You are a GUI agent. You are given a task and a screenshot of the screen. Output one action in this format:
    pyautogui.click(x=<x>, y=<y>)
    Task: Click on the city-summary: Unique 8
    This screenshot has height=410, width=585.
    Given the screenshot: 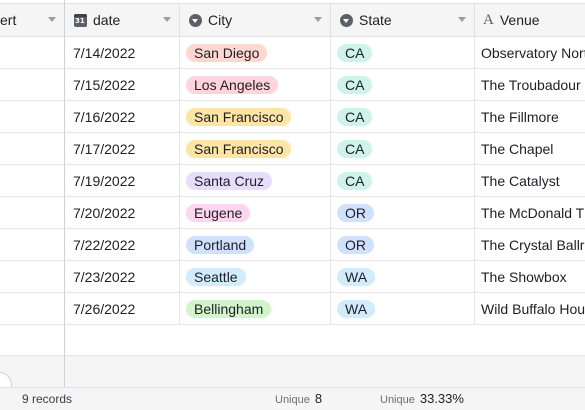 What is the action you would take?
    pyautogui.click(x=298, y=398)
    